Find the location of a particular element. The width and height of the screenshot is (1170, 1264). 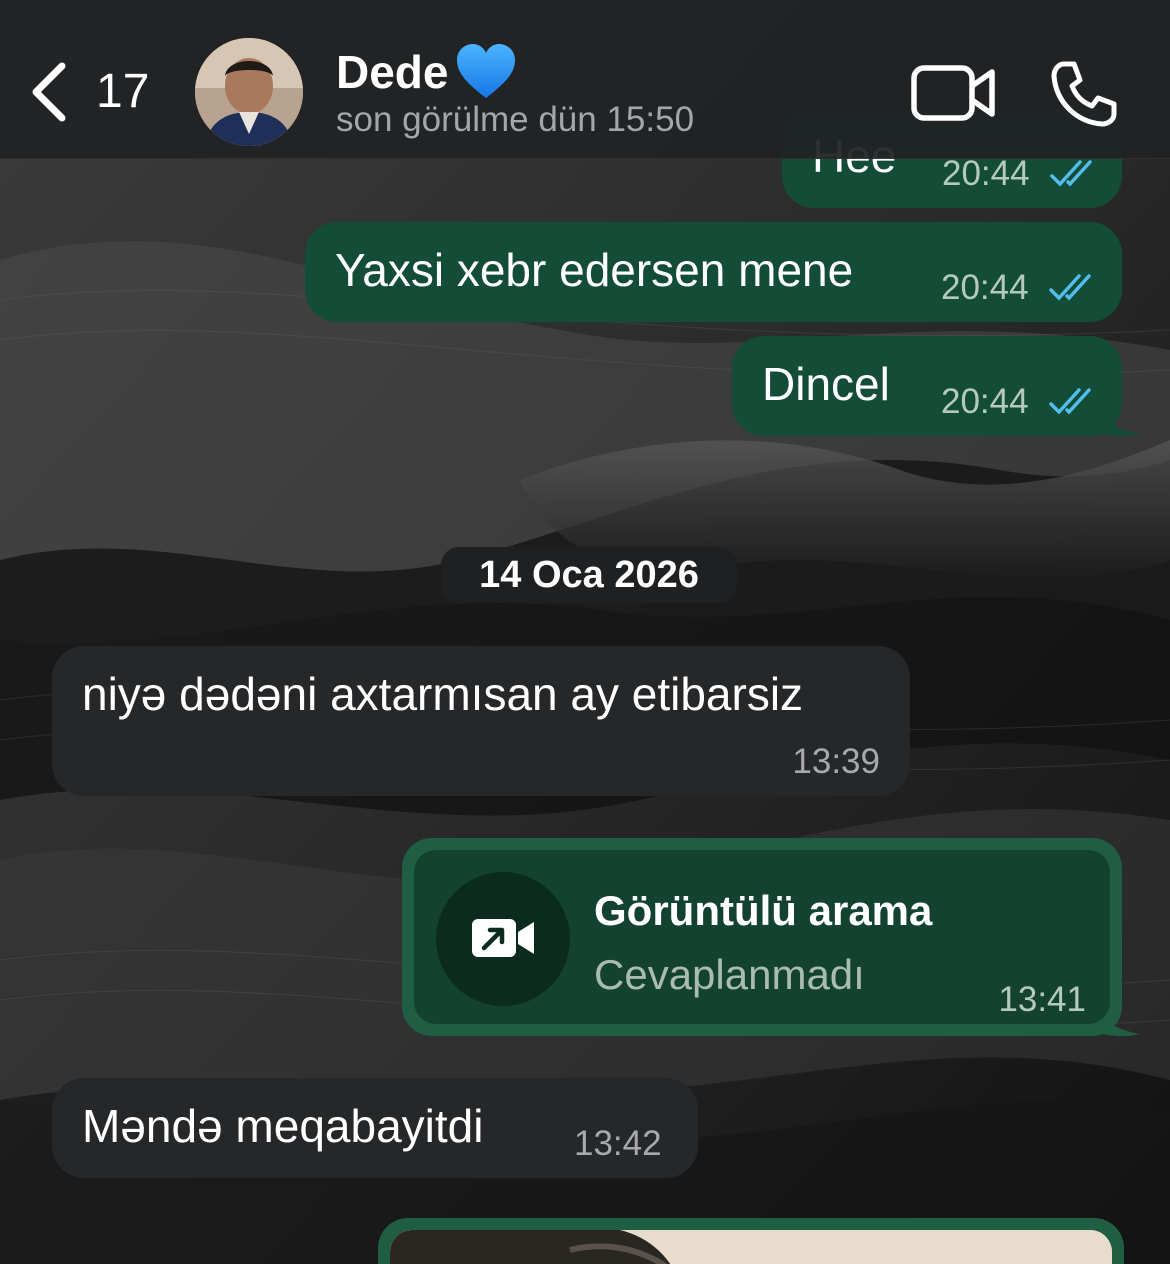

call-status: Cevaplanmadı is located at coordinates (729, 974).